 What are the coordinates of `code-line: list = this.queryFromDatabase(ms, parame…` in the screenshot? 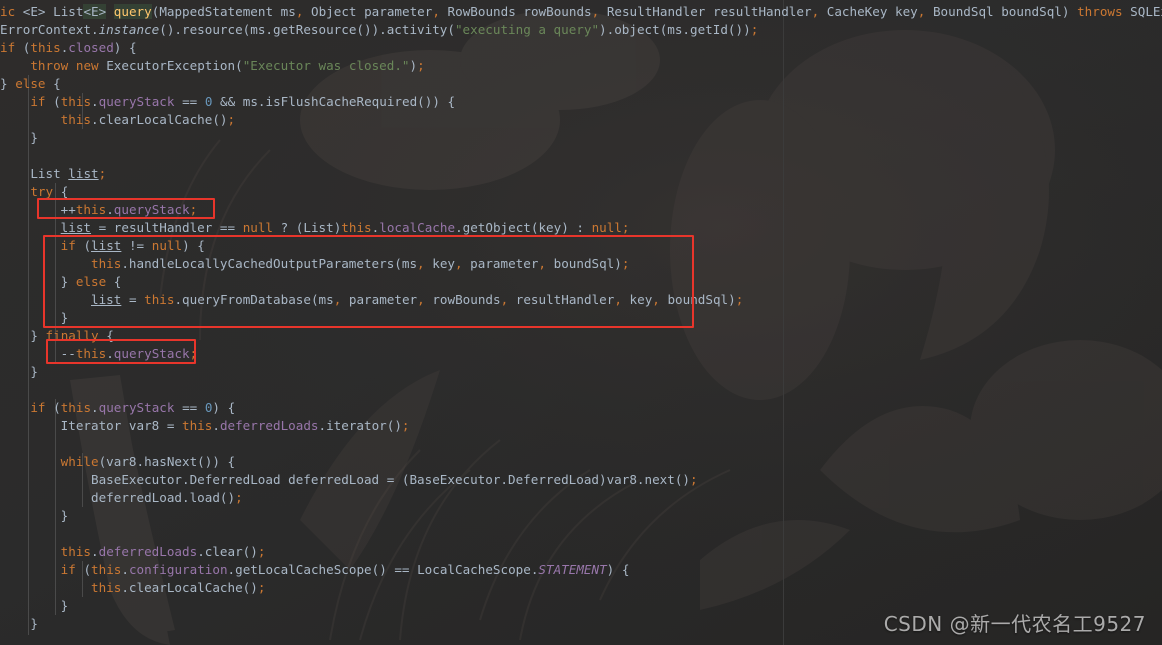 It's located at (417, 299).